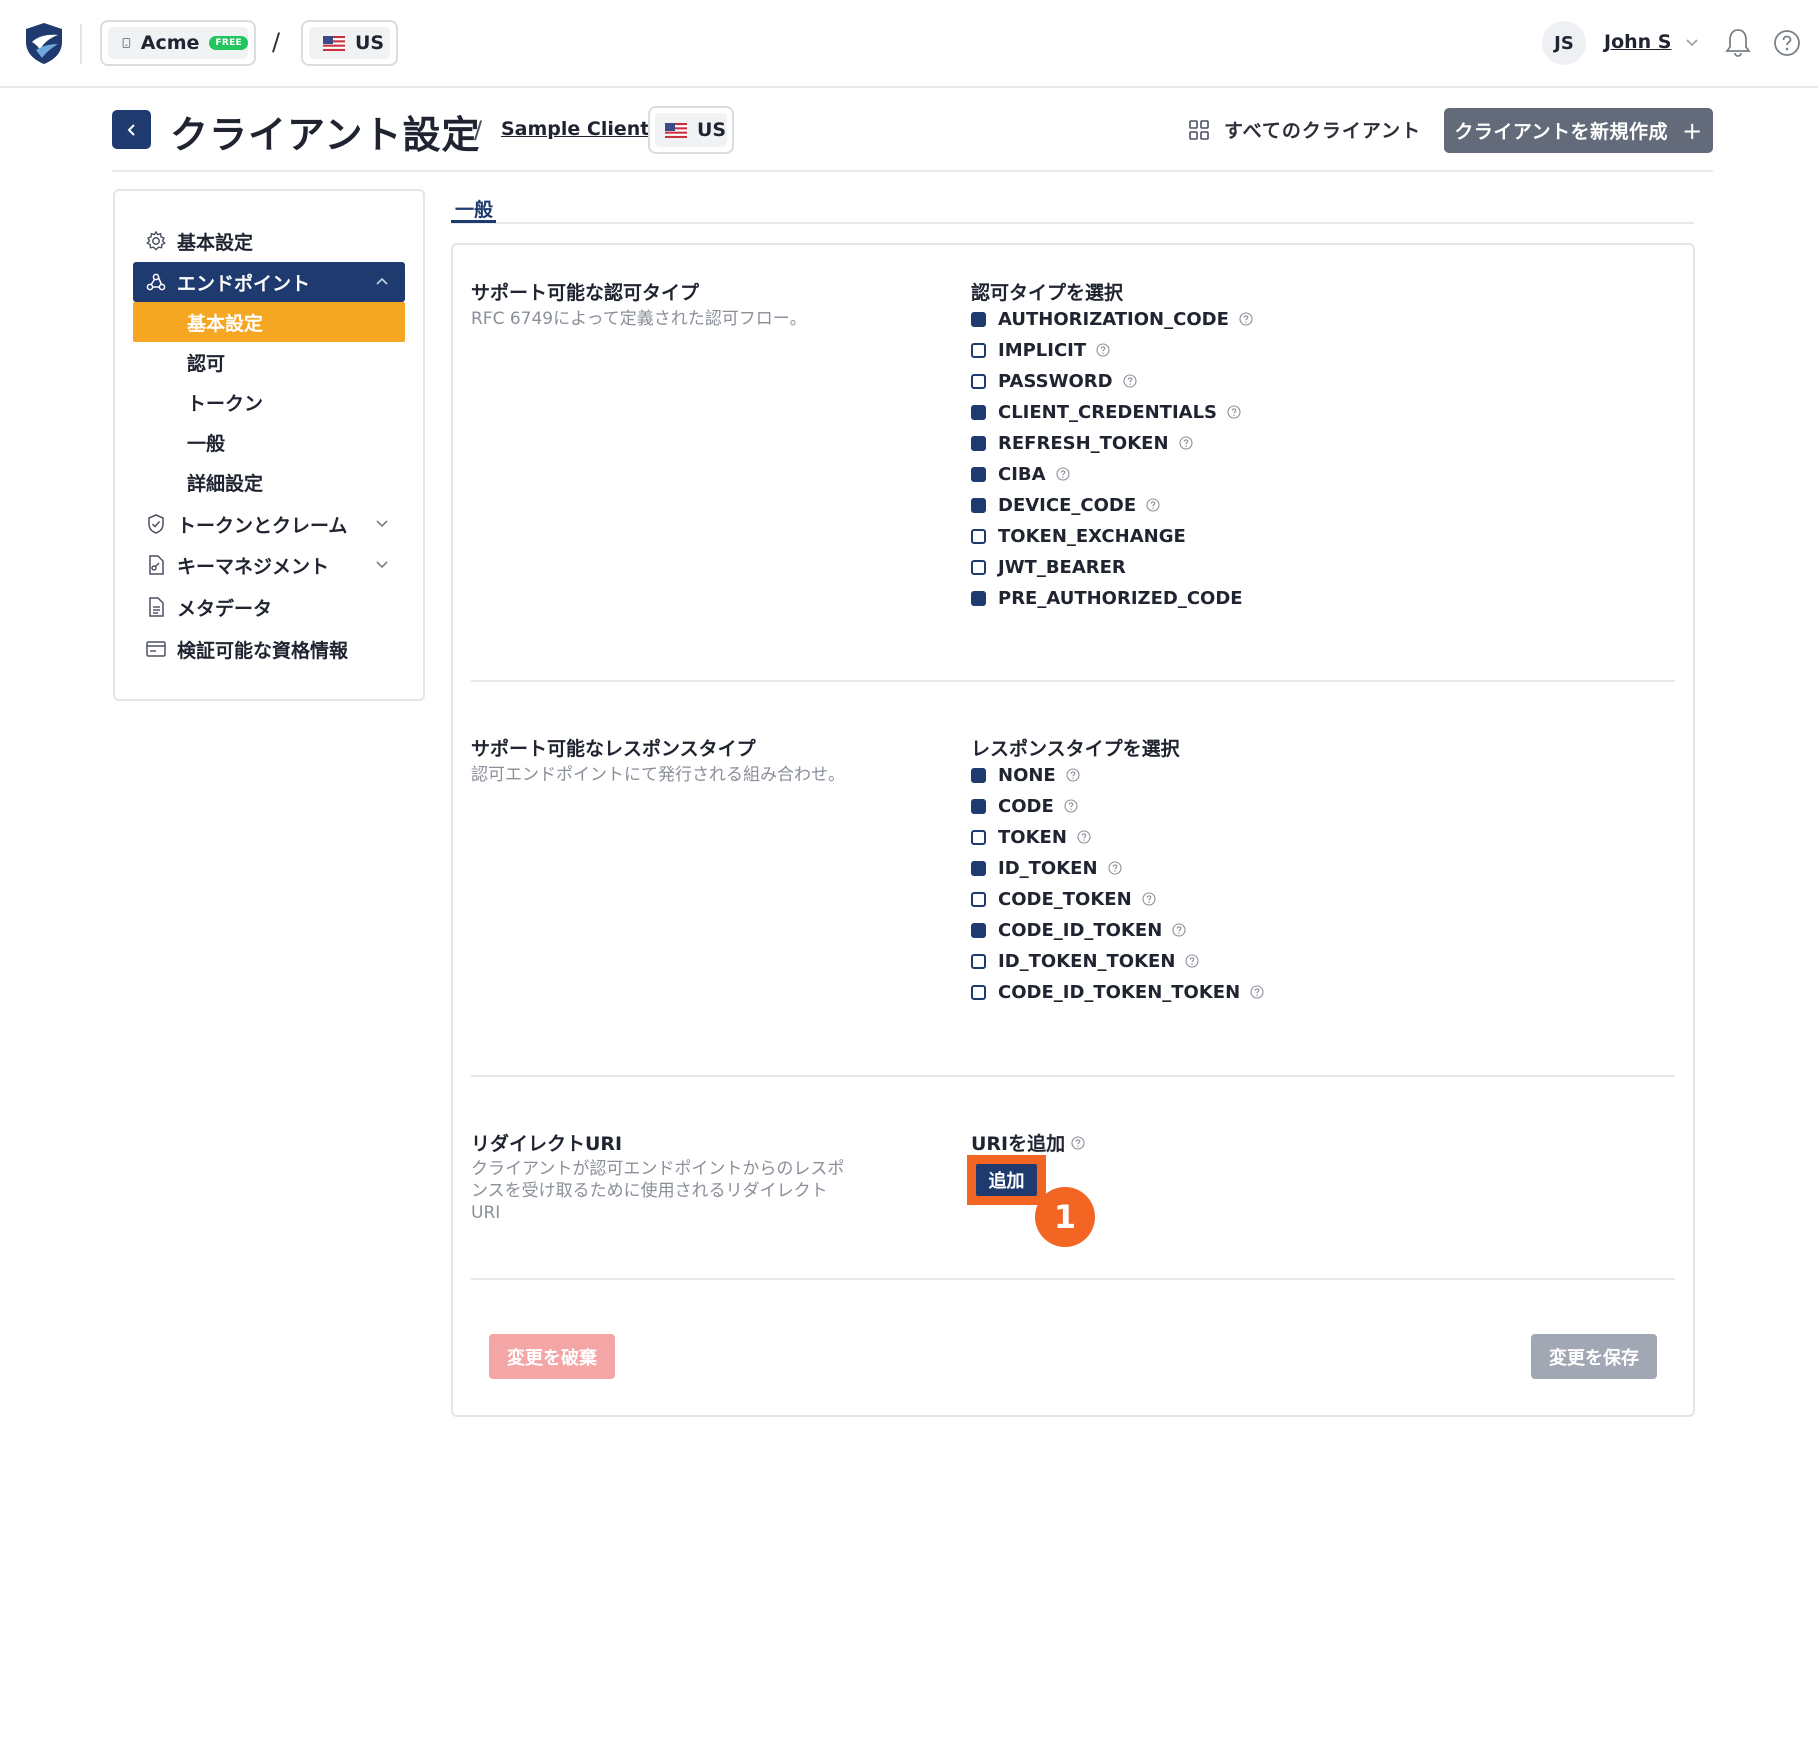  I want to click on option-row: JWT_BEARER, so click(1048, 567).